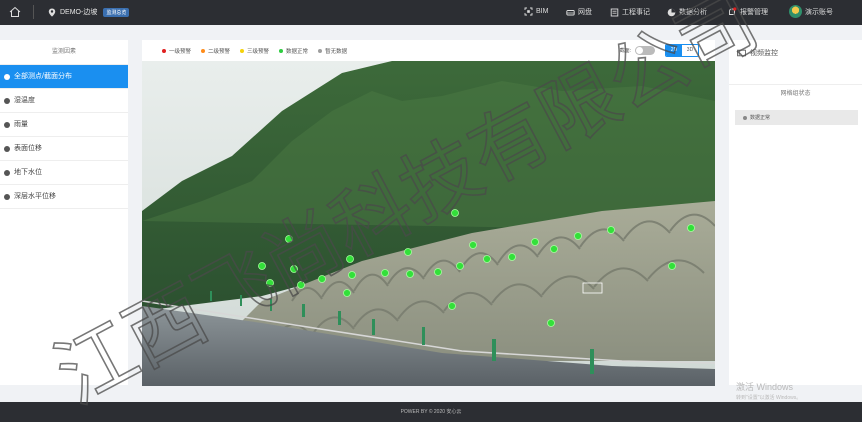 The image size is (862, 422). What do you see at coordinates (28, 172) in the screenshot?
I see `factor-label: 地下水位` at bounding box center [28, 172].